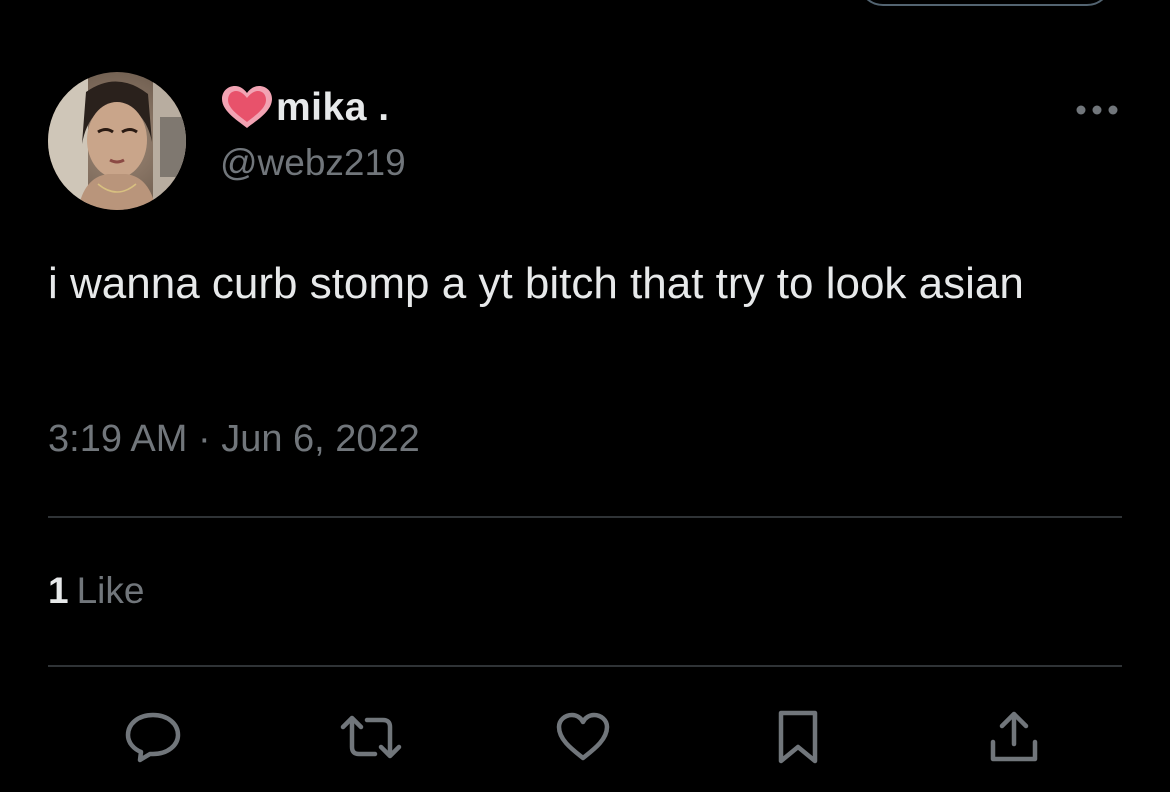 The image size is (1170, 792). I want to click on user-handle: @webz219, so click(313, 163).